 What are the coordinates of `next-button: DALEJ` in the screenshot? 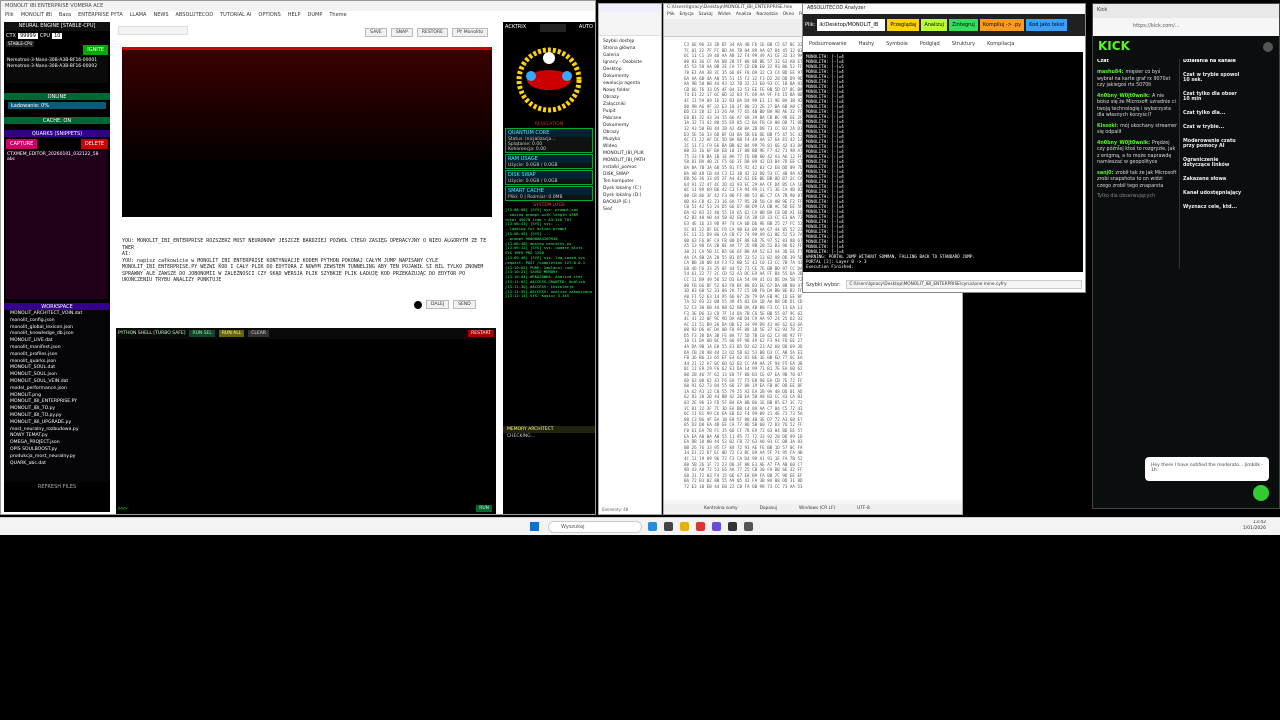 It's located at (438, 304).